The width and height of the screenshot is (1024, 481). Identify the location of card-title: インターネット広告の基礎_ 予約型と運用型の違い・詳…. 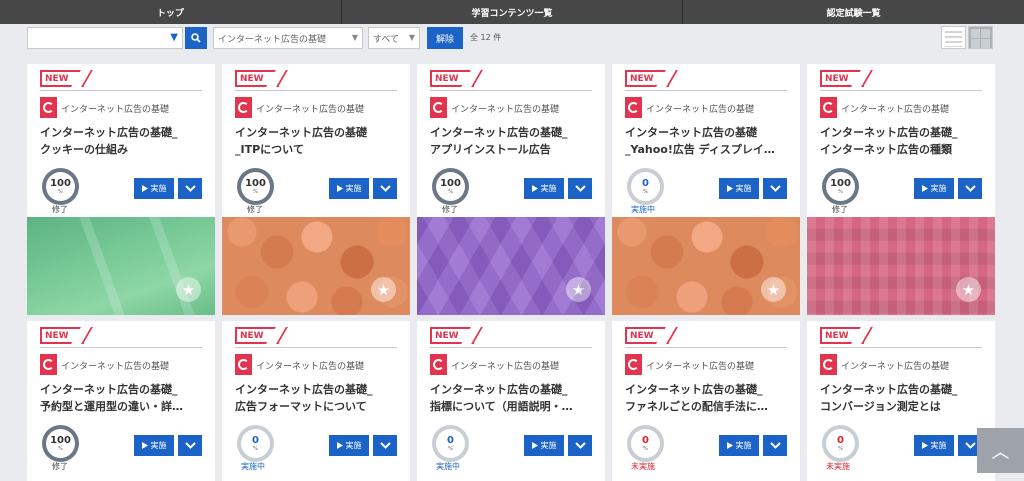
(122, 398).